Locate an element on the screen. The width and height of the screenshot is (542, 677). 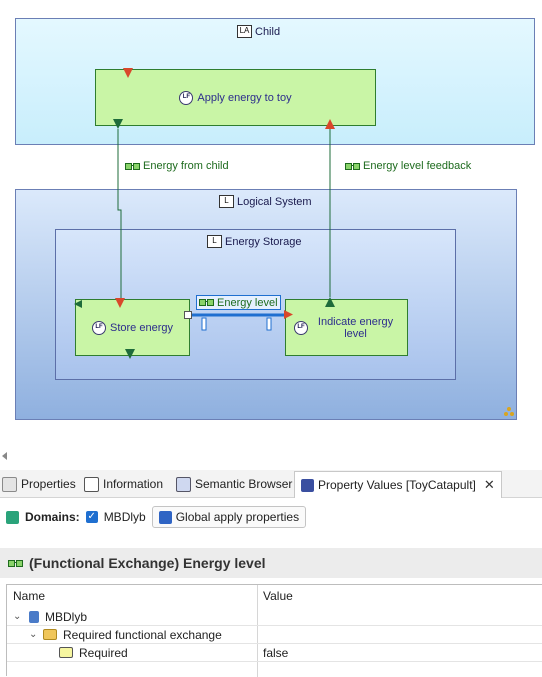
domains-icon is located at coordinates (12, 517).